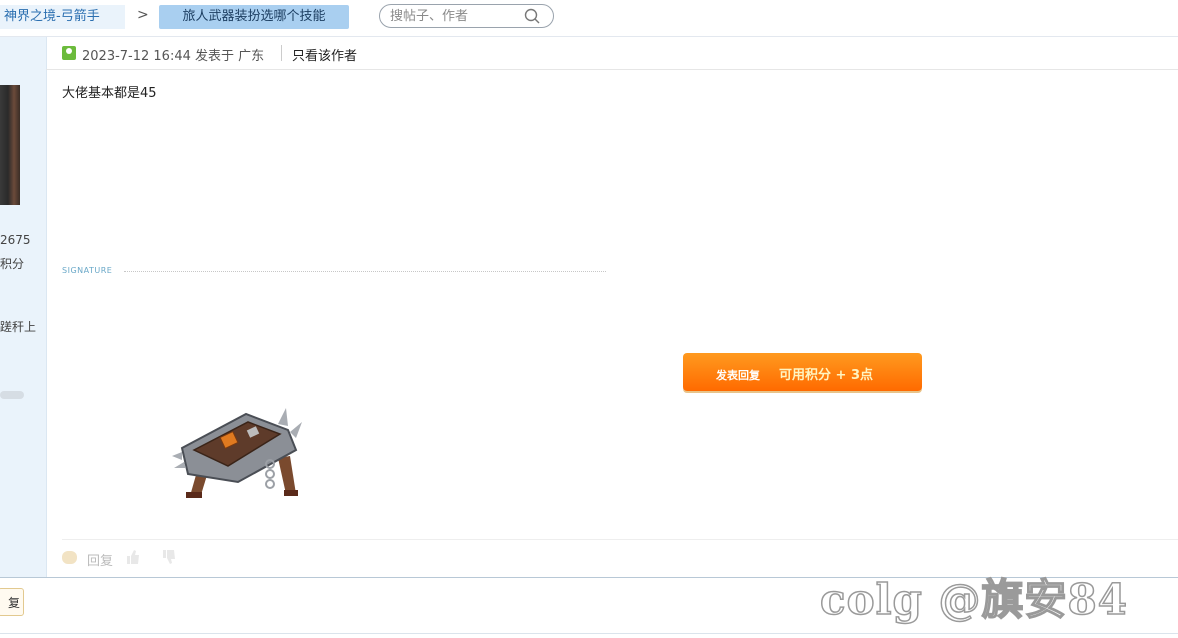 The width and height of the screenshot is (1178, 638). I want to click on search-box, so click(466, 16).